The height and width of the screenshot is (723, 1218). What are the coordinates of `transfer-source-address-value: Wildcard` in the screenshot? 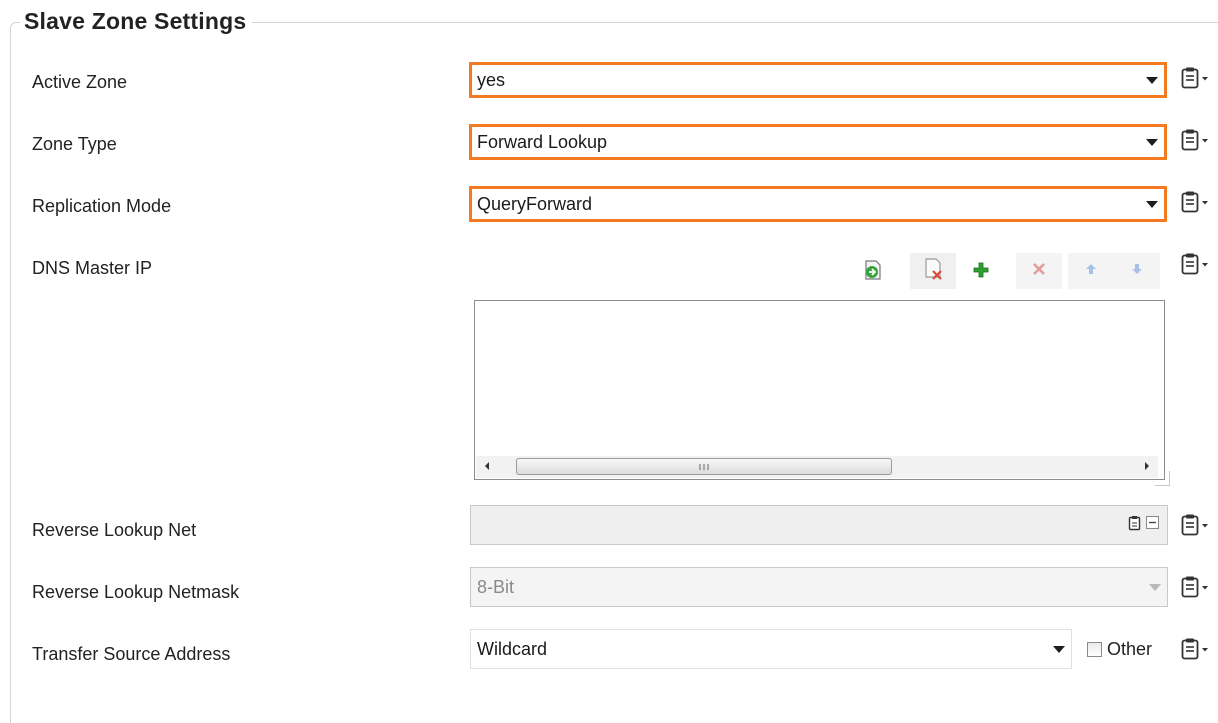 It's located at (512, 648).